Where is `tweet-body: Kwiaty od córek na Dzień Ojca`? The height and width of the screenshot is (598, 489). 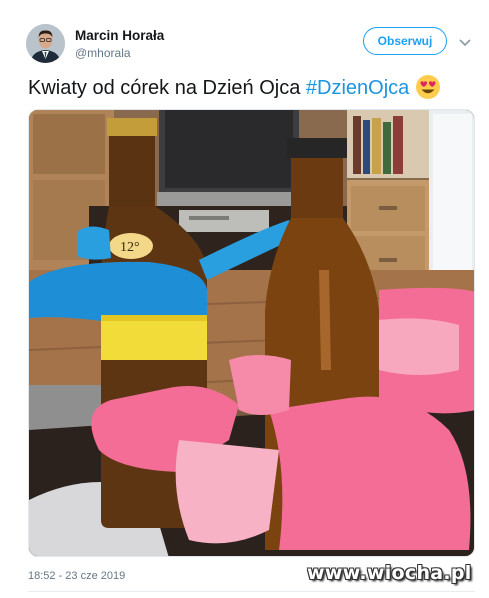 tweet-body: Kwiaty od córek na Dzień Ojca is located at coordinates (164, 88).